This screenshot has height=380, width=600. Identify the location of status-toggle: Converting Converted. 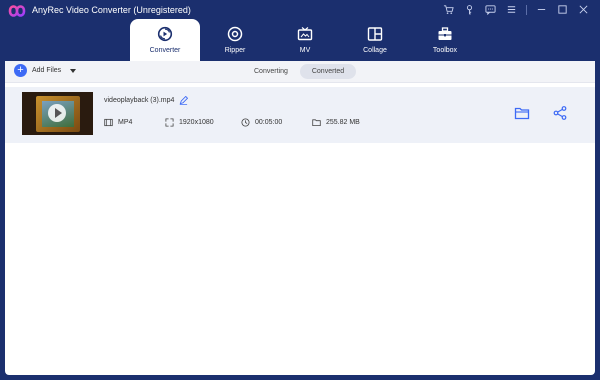
(299, 71).